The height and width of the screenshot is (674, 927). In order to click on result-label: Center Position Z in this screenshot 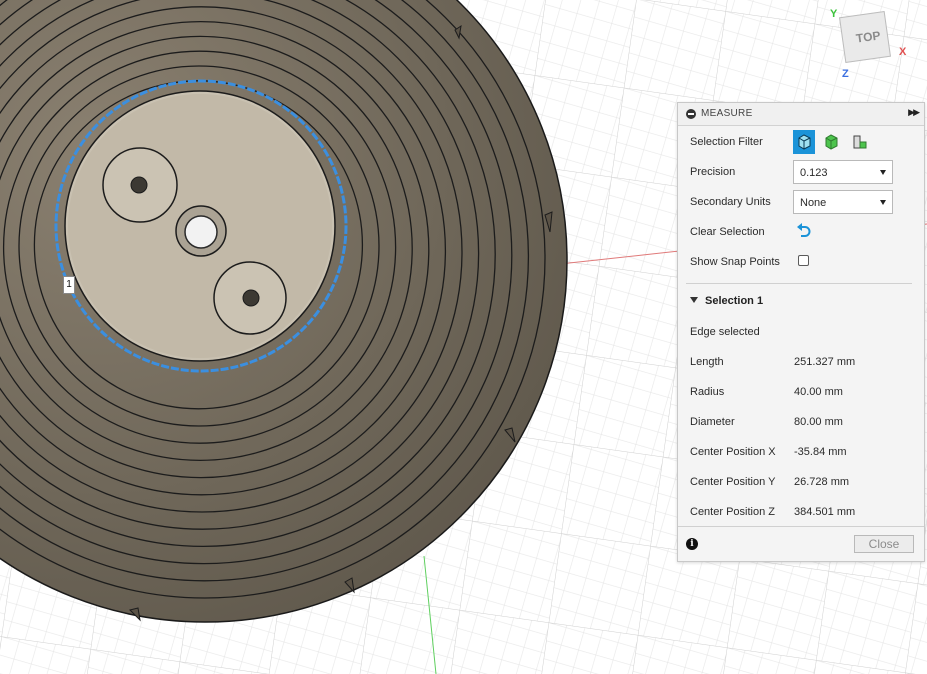, I will do `click(732, 512)`.